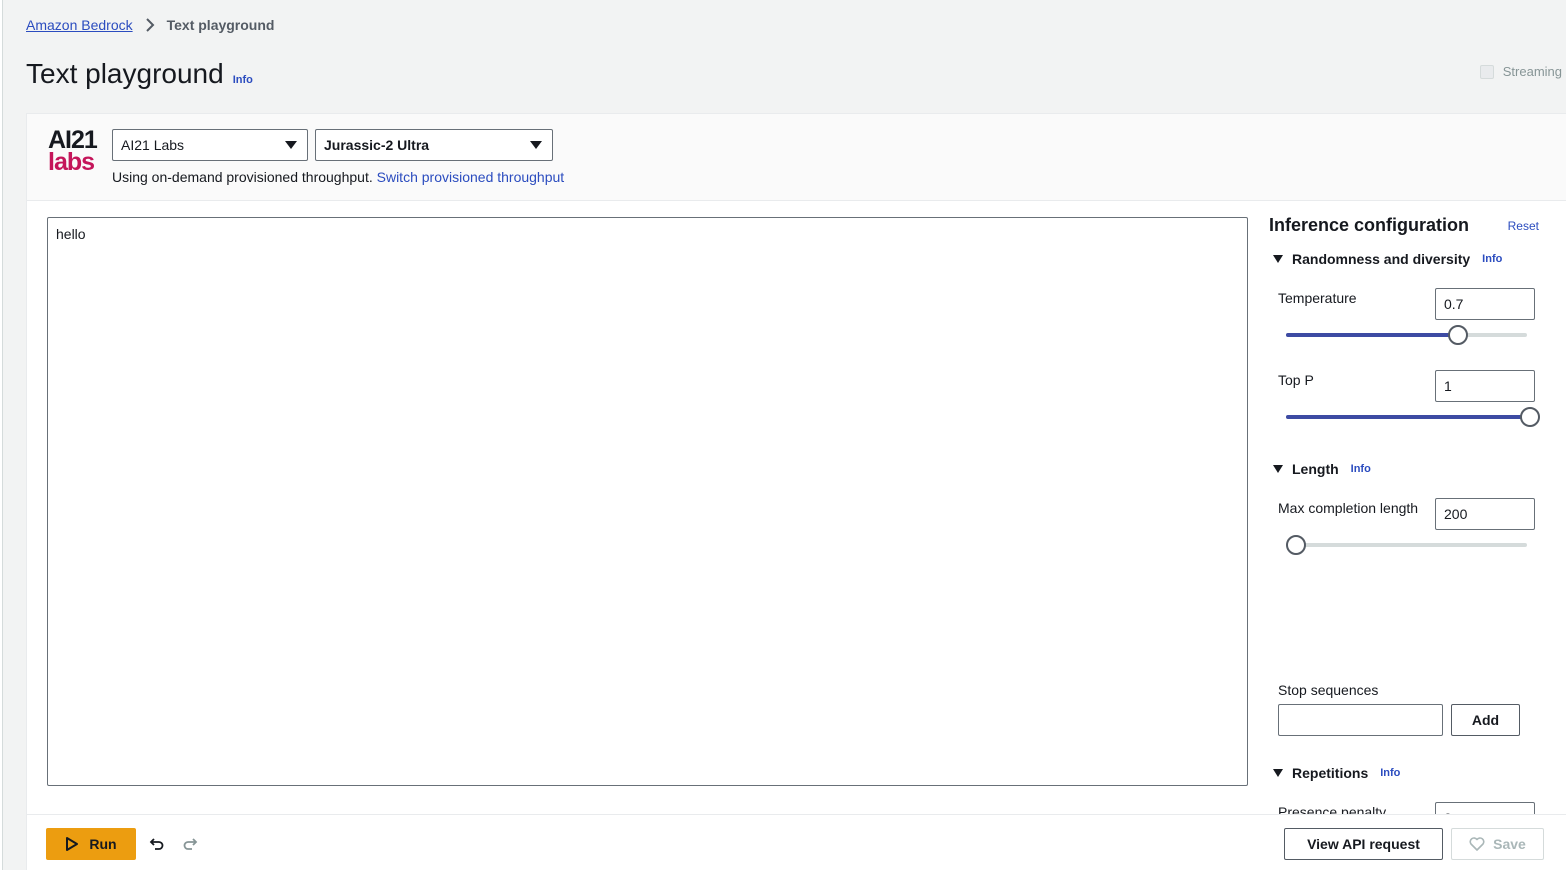  Describe the element at coordinates (1492, 259) in the screenshot. I see `randomness-info-link: Info` at that location.